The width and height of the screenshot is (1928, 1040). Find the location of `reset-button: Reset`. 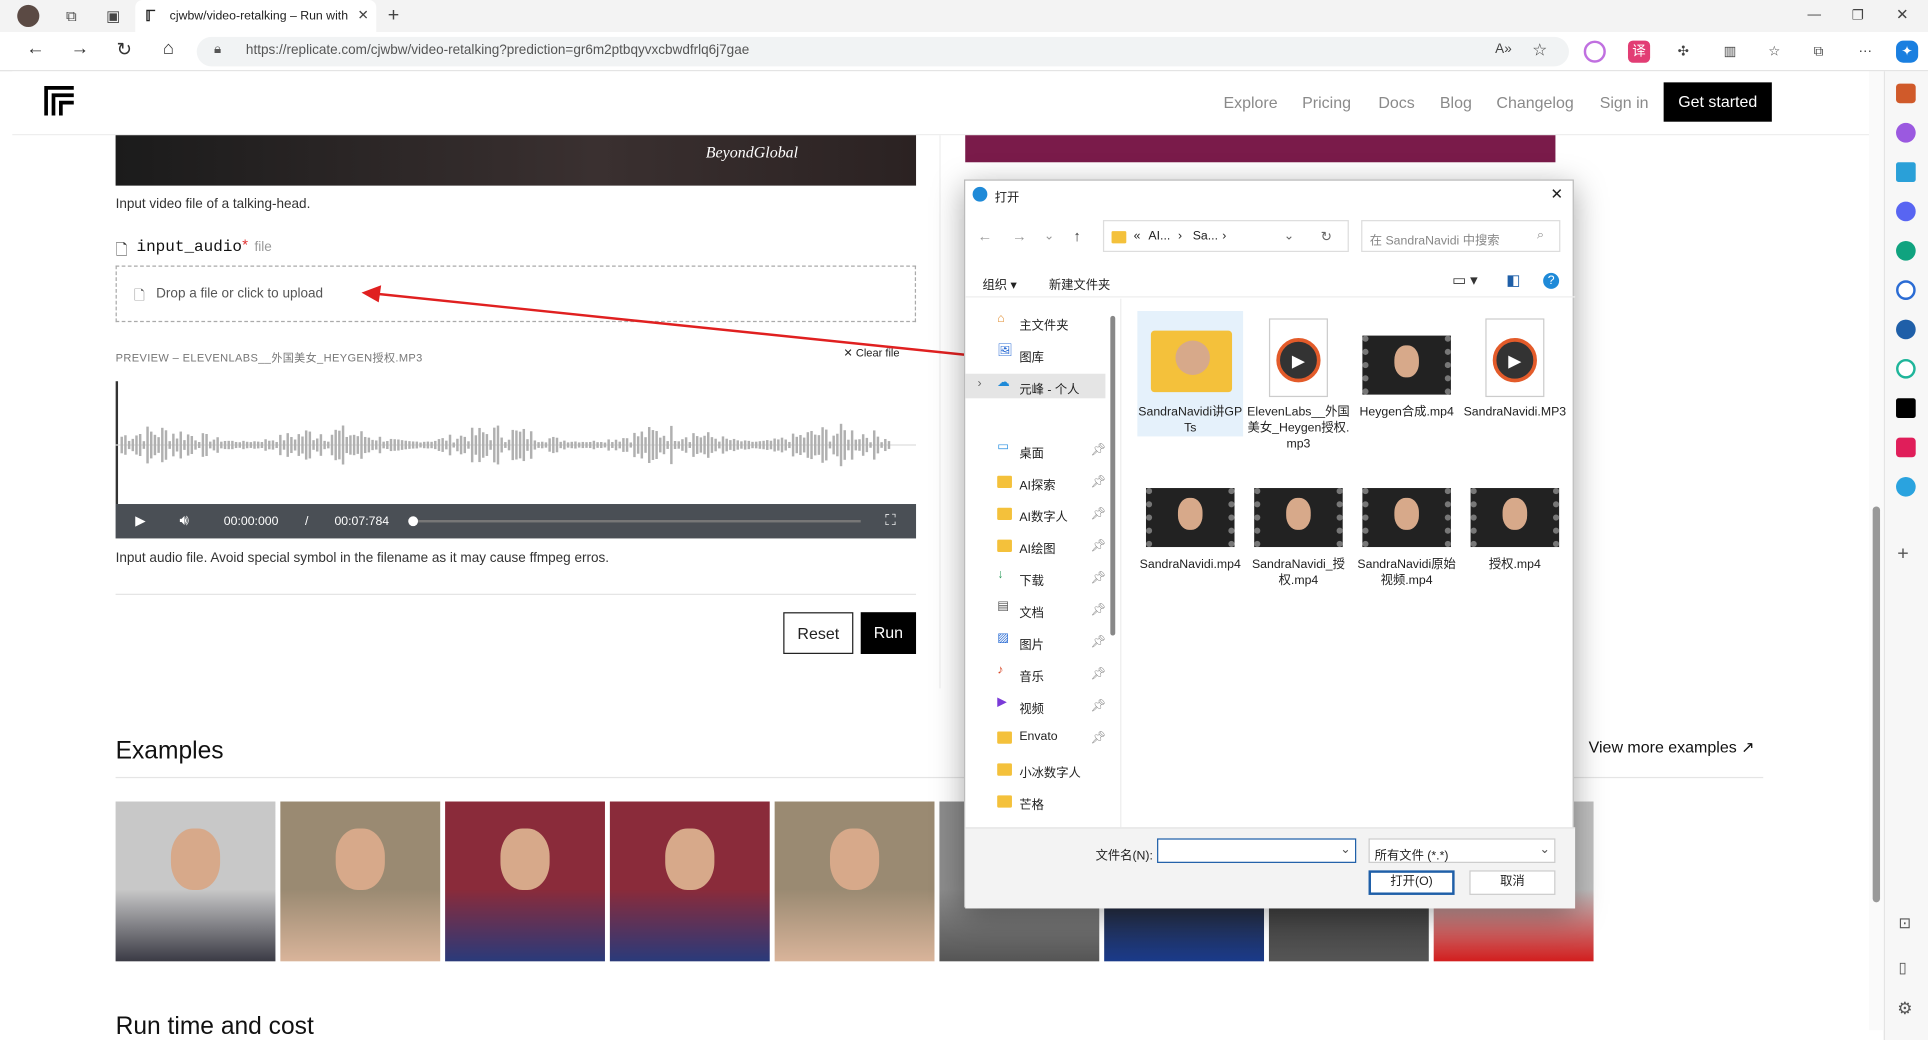

reset-button: Reset is located at coordinates (818, 633).